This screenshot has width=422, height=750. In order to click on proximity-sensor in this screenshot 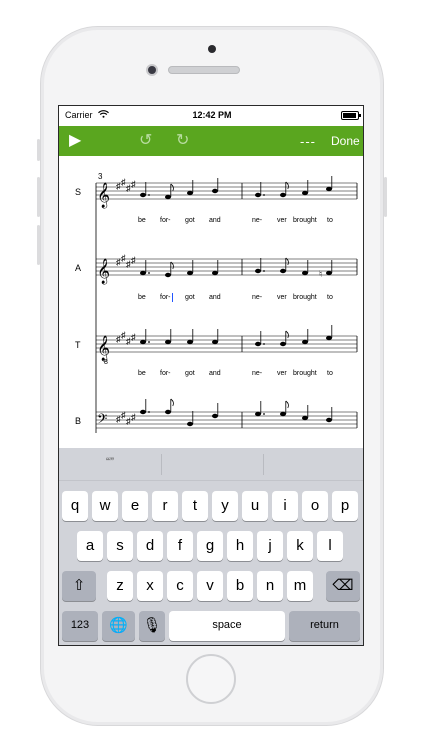, I will do `click(152, 70)`.